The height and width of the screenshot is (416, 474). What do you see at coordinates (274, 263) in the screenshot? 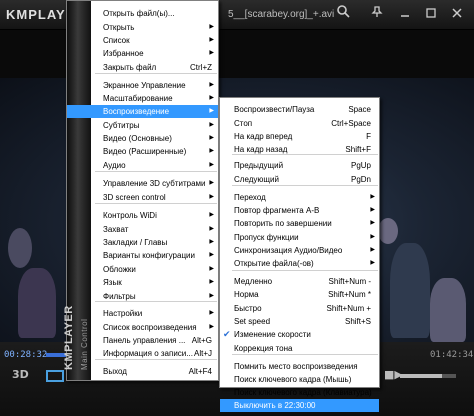
I see `playback-menu-item-label: Открытие файла(-ов)` at bounding box center [274, 263].